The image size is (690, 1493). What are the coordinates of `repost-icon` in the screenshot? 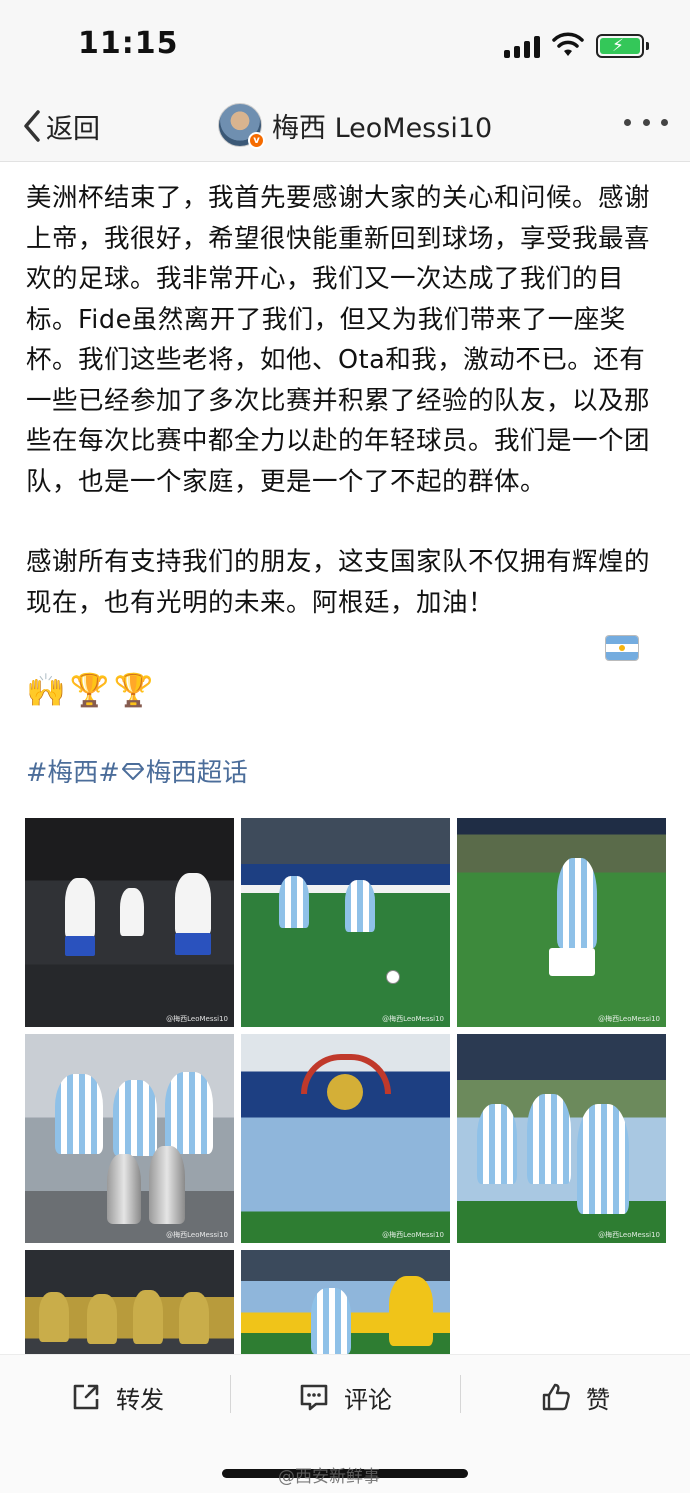 It's located at (86, 1397).